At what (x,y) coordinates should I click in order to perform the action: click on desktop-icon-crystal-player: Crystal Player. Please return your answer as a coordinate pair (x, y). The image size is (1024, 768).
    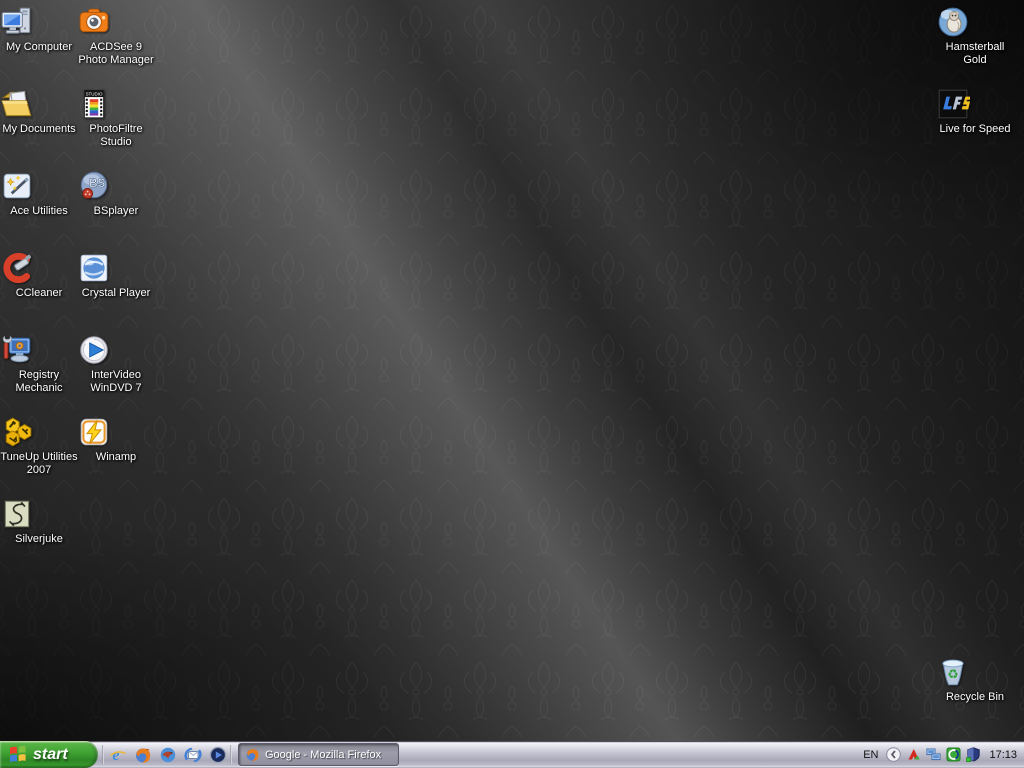
    Looking at the image, I should click on (116, 275).